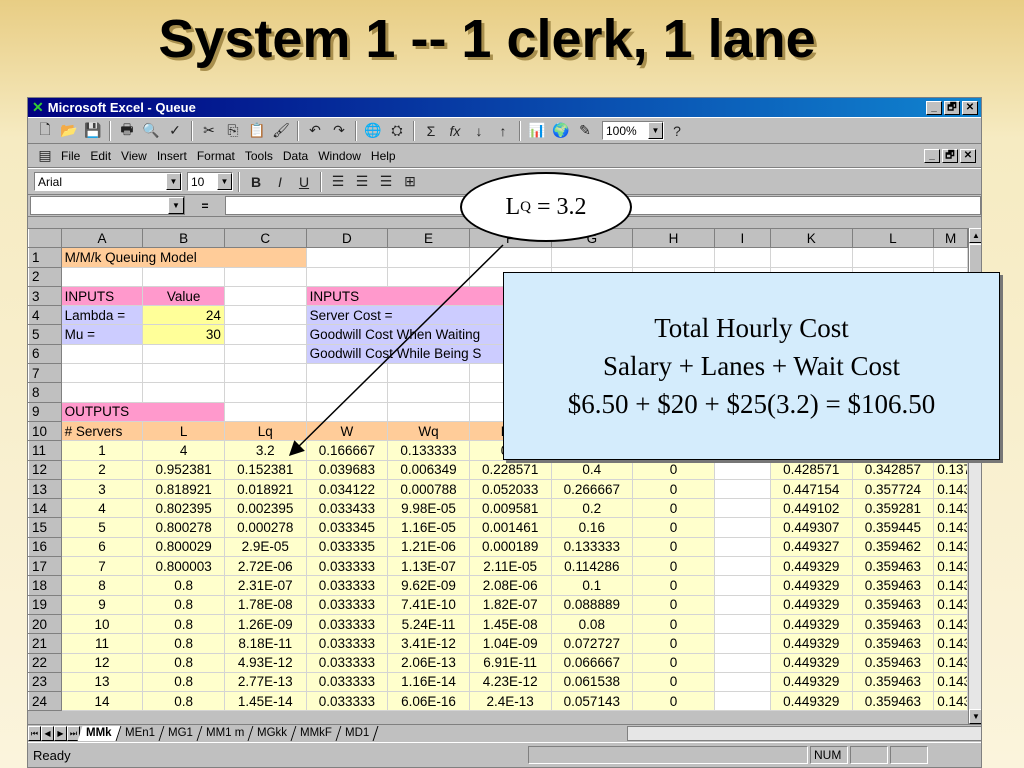 The width and height of the screenshot is (1024, 768). What do you see at coordinates (259, 156) in the screenshot?
I see `menu-tools: Tools` at bounding box center [259, 156].